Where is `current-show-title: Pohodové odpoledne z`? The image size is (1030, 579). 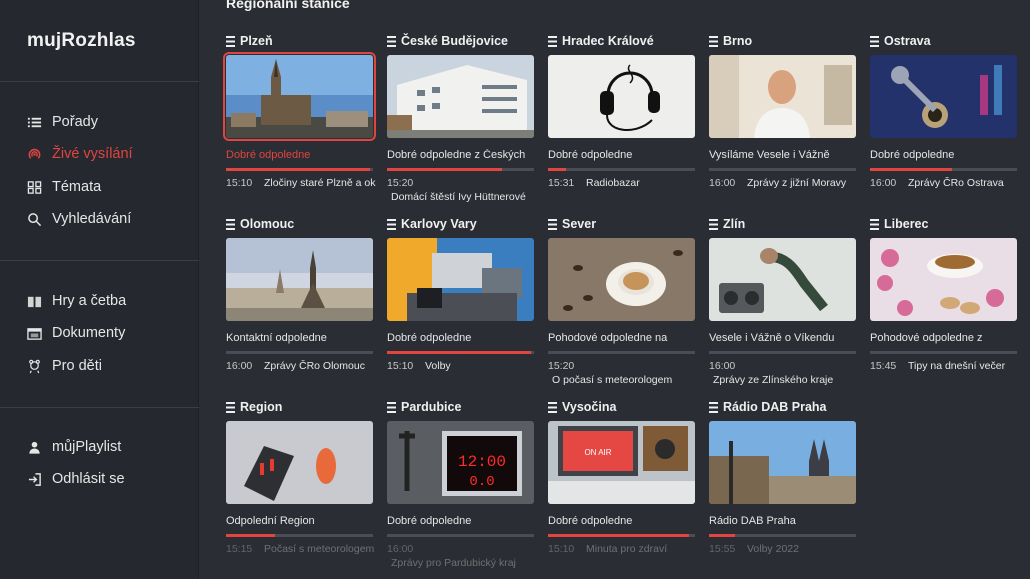
current-show-title: Pohodové odpoledne z is located at coordinates (926, 338).